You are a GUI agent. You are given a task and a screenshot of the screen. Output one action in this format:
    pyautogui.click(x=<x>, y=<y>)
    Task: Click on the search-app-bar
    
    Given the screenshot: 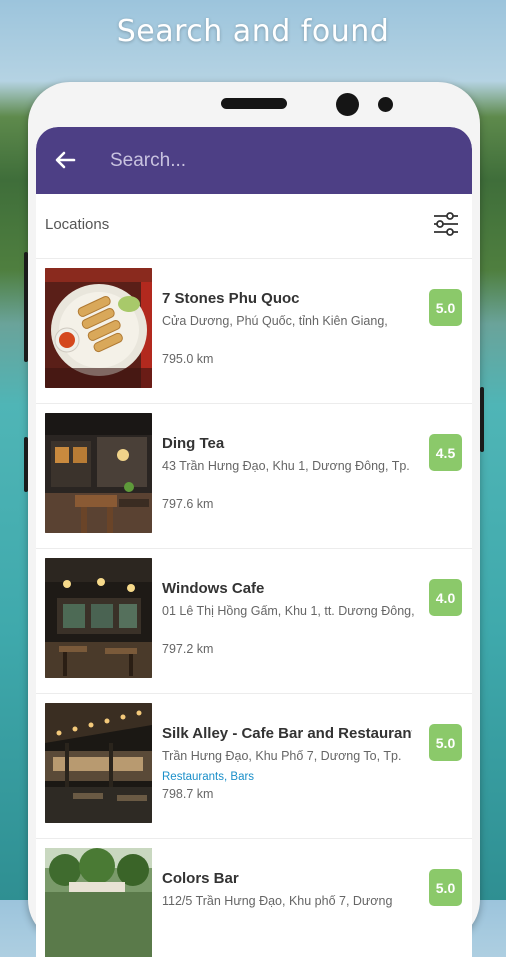 What is the action you would take?
    pyautogui.click(x=254, y=160)
    